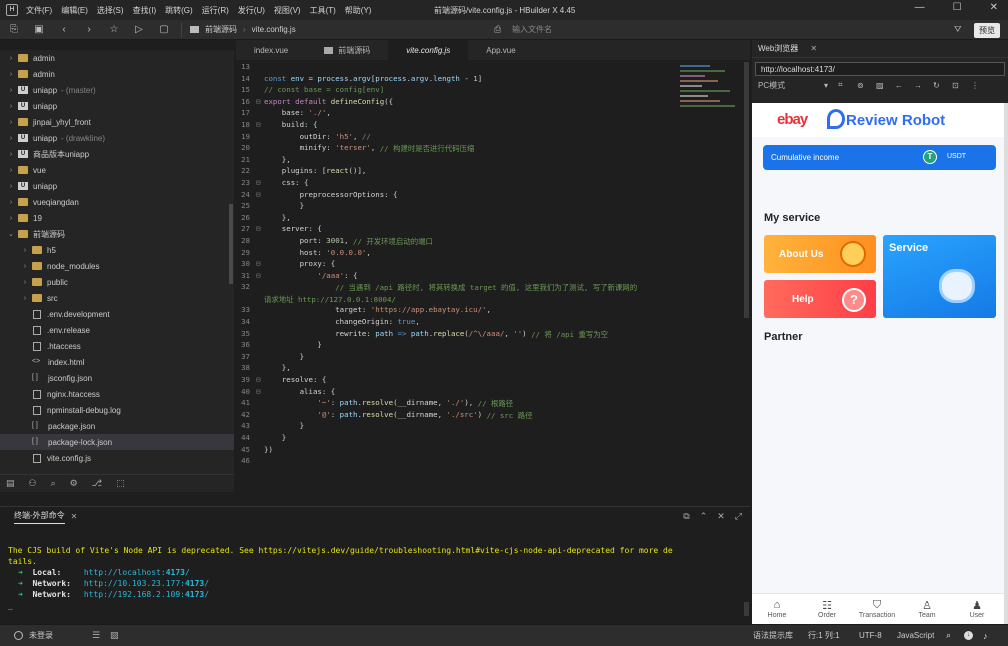 This screenshot has height=646, width=1008. Describe the element at coordinates (117, 394) in the screenshot. I see `tree-item: nginx.htaccess` at that location.